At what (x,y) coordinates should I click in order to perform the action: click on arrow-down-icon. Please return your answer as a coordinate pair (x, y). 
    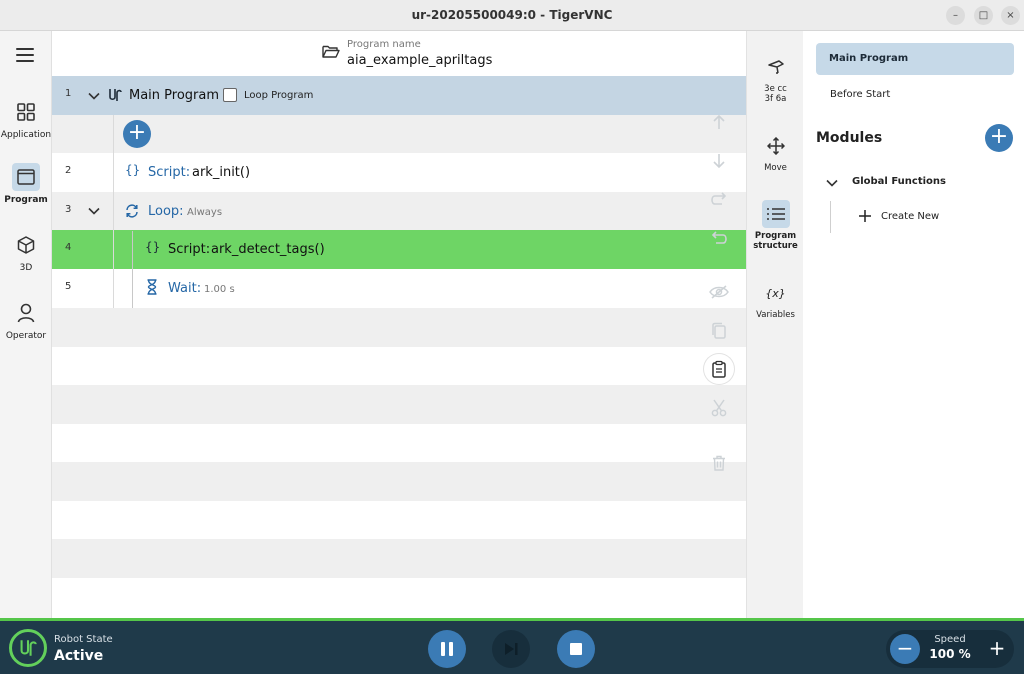
    Looking at the image, I should click on (719, 161).